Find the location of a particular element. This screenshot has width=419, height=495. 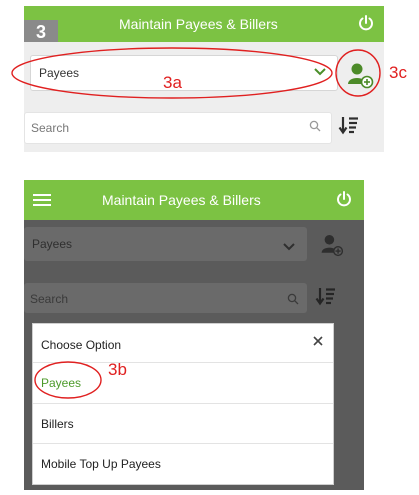

annotation-label-3a: 3a is located at coordinates (172, 82).